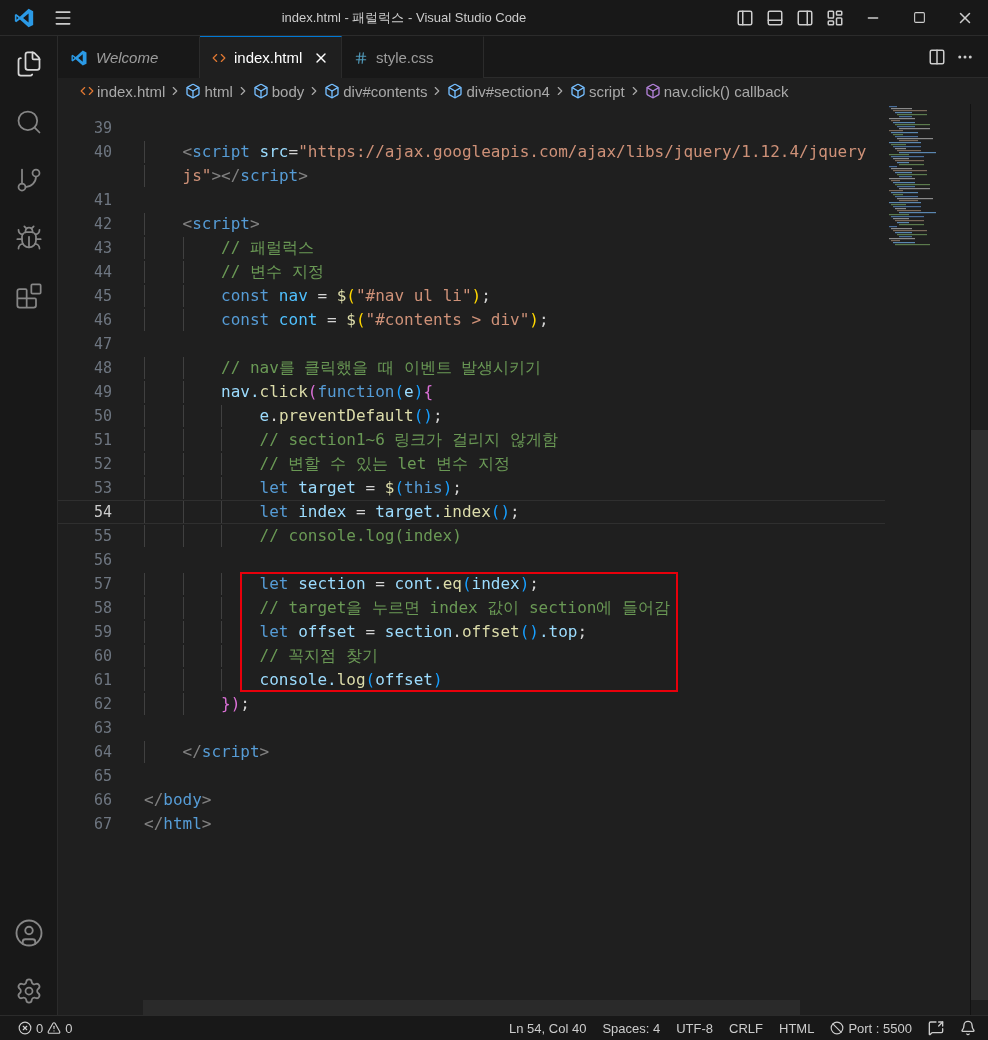  I want to click on code-line: // 변수 지정, so click(272, 272).